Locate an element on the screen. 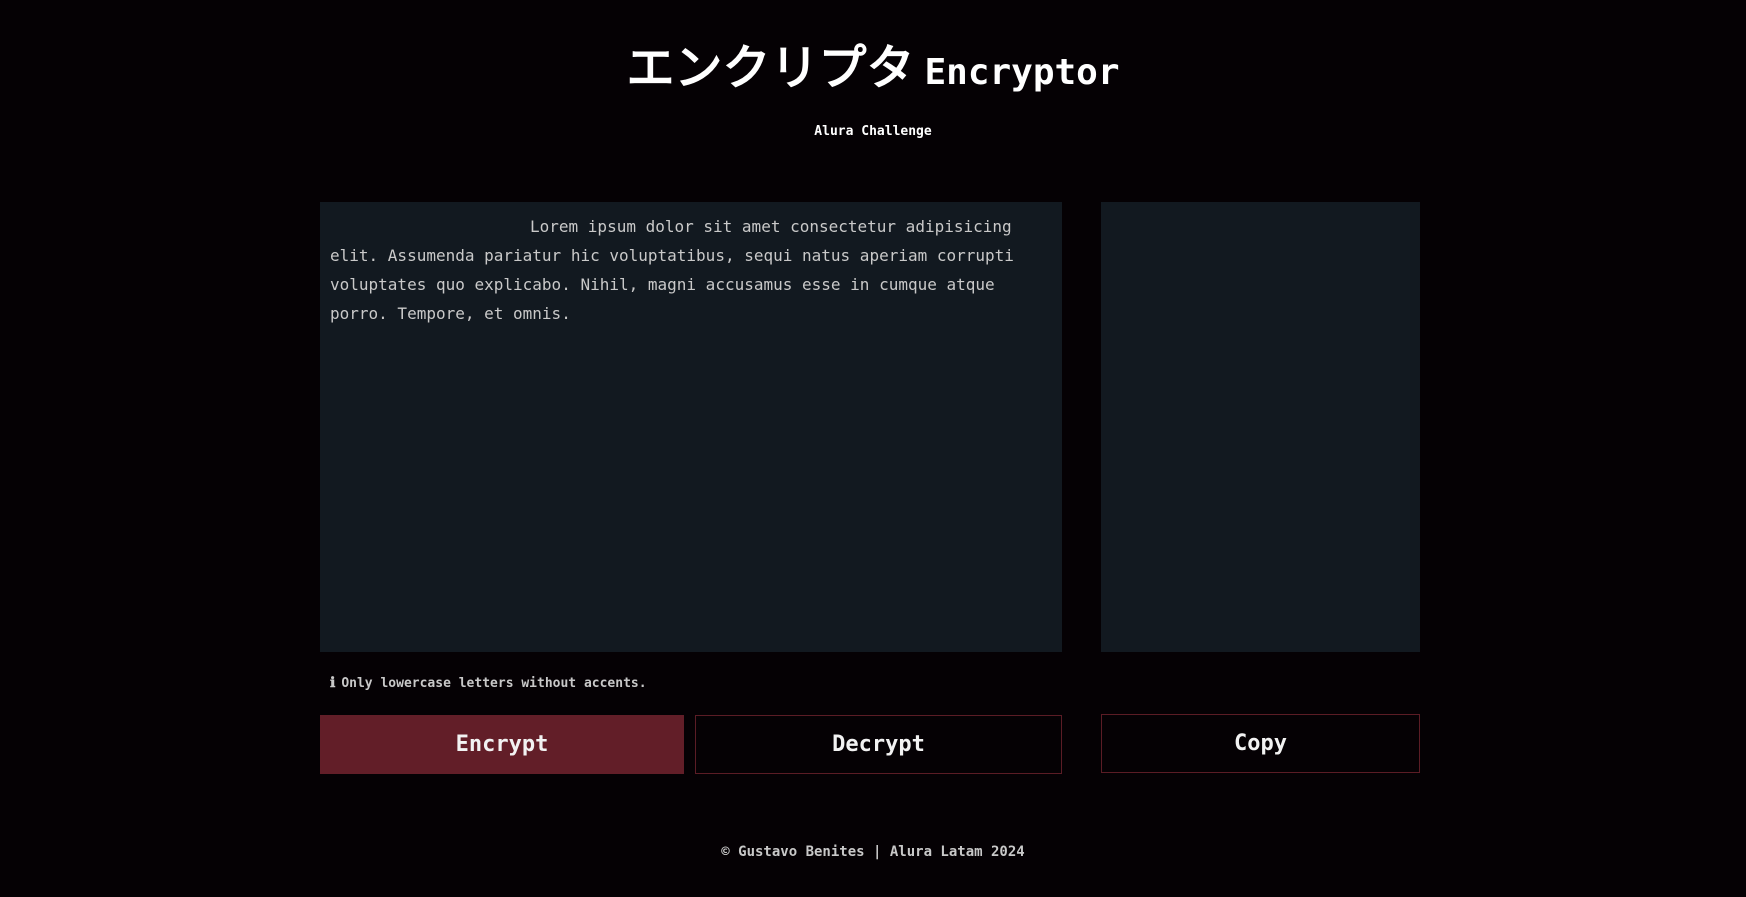 This screenshot has height=897, width=1746. footer-credits: © Gustavo Benites | Alura Latam 2024 is located at coordinates (873, 852).